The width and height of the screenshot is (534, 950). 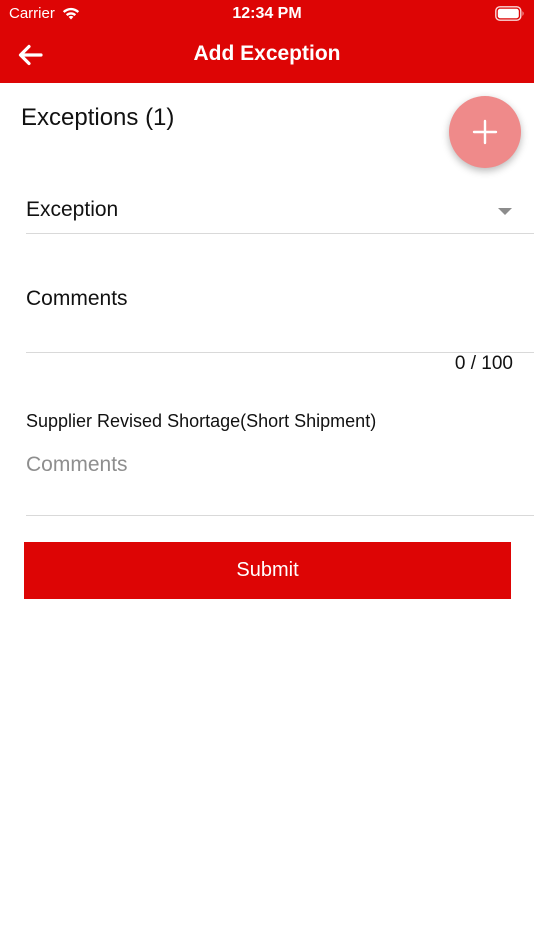 I want to click on nav-bar: Add Exception, so click(x=267, y=55).